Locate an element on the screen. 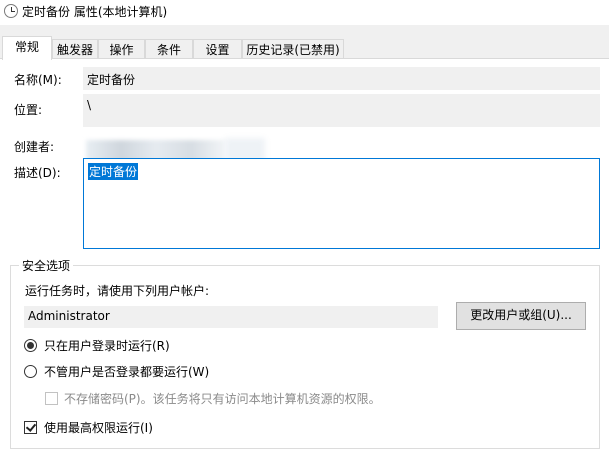  name-field: 定时备份 is located at coordinates (341, 78).